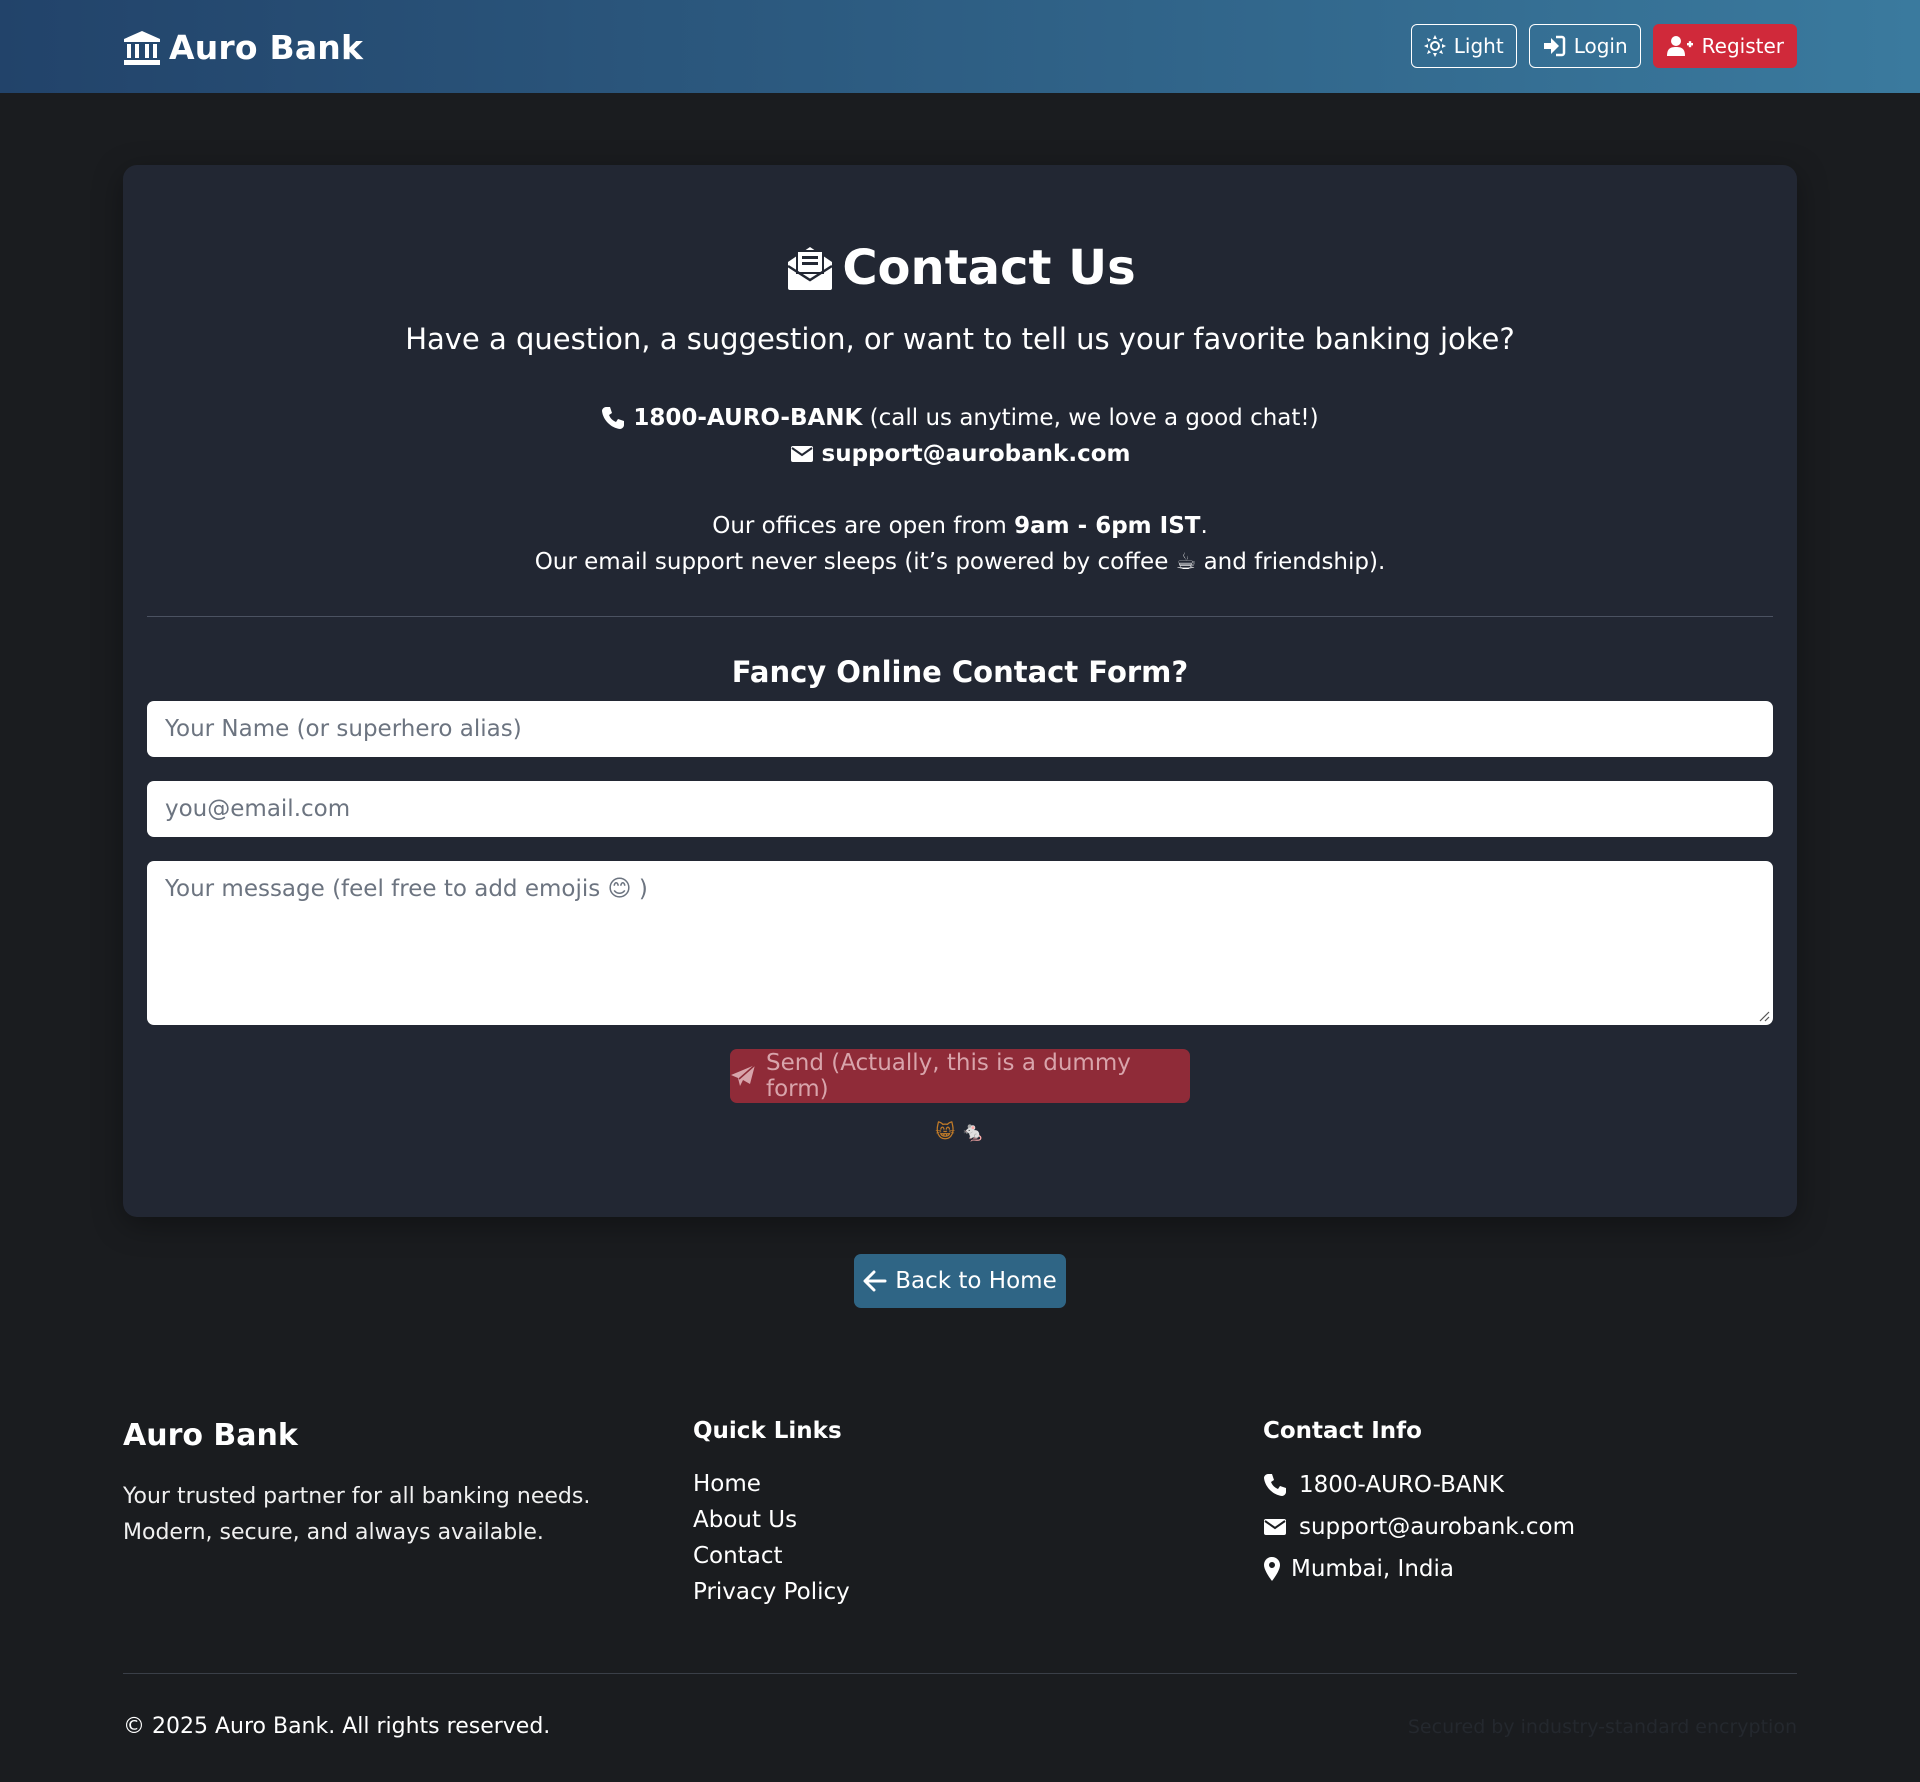 Image resolution: width=1920 pixels, height=1782 pixels. What do you see at coordinates (258, 809) in the screenshot?
I see `email-input-placeholder: you@email.com` at bounding box center [258, 809].